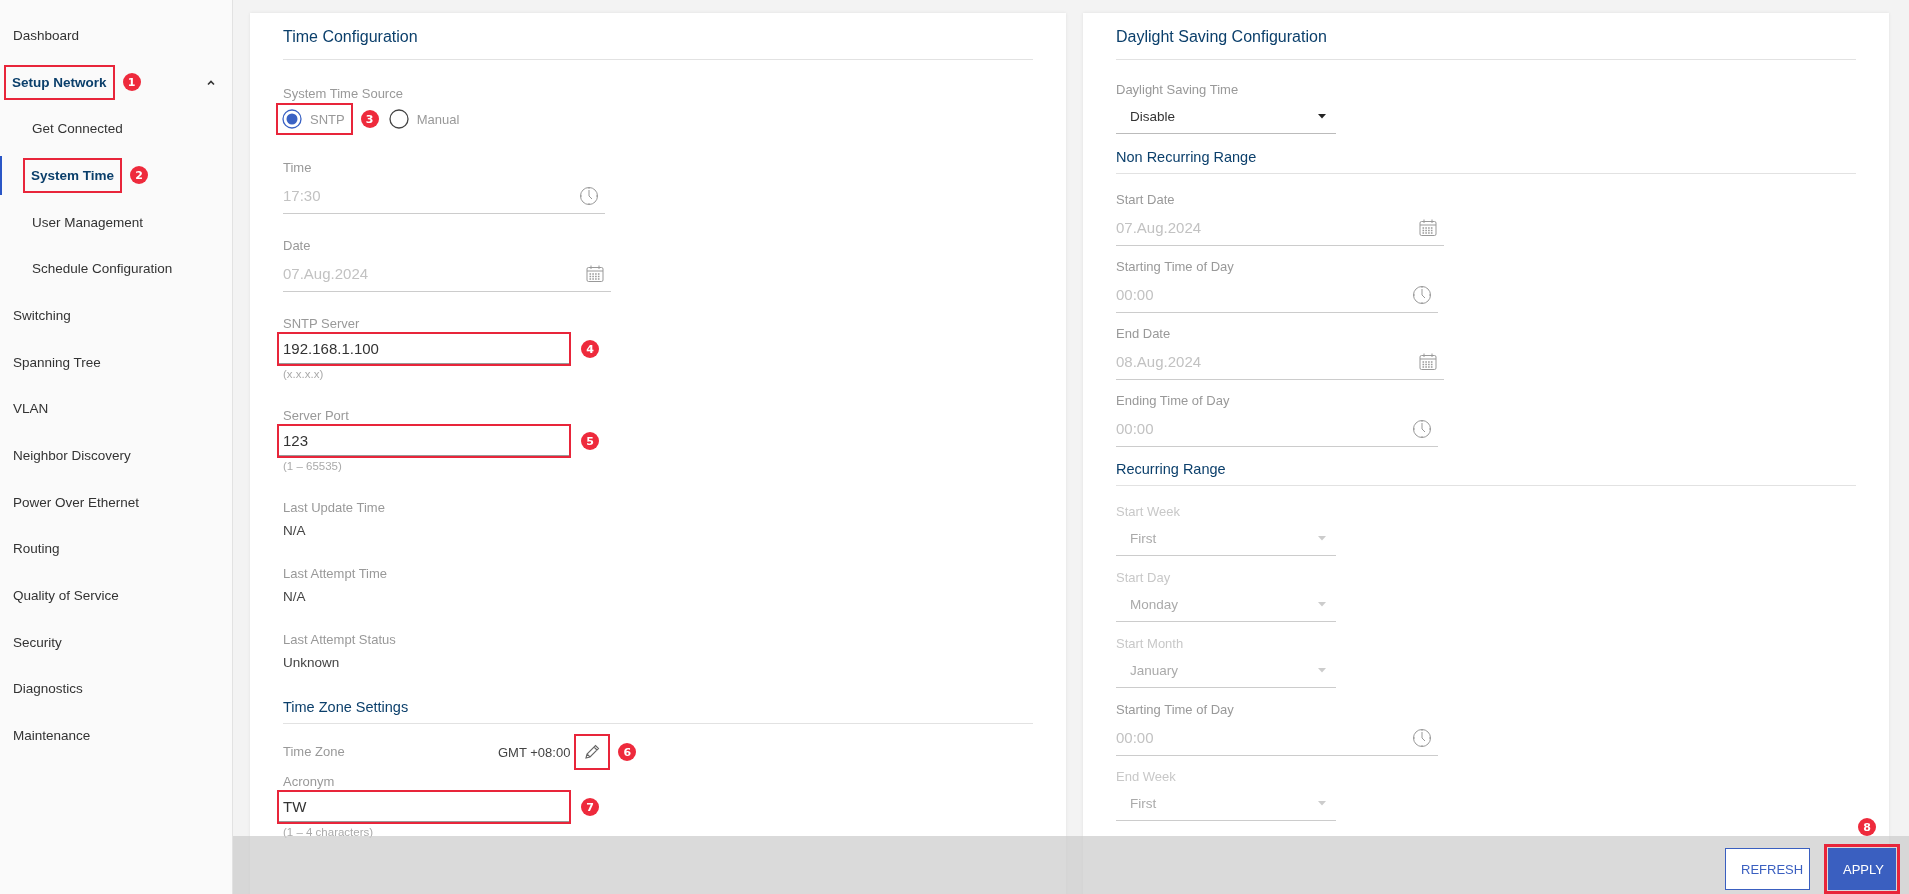  I want to click on field-label: Daylight Saving Time, so click(1178, 90).